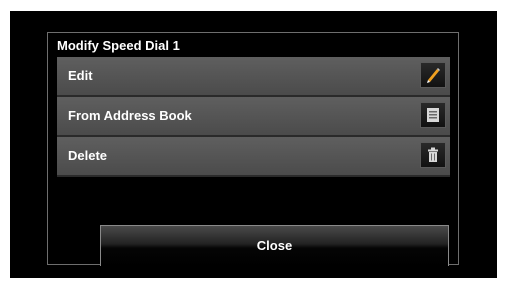 Image resolution: width=509 pixels, height=289 pixels. What do you see at coordinates (433, 155) in the screenshot?
I see `trash-icon` at bounding box center [433, 155].